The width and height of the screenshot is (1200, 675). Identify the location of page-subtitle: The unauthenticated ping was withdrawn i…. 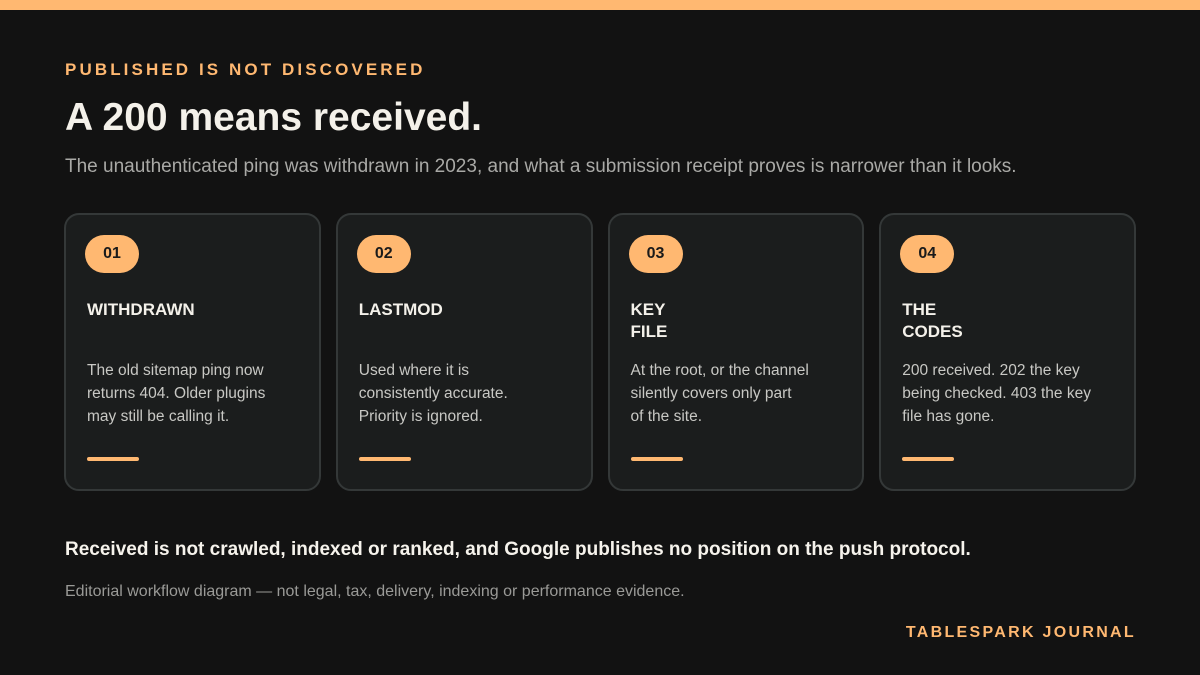
(541, 166).